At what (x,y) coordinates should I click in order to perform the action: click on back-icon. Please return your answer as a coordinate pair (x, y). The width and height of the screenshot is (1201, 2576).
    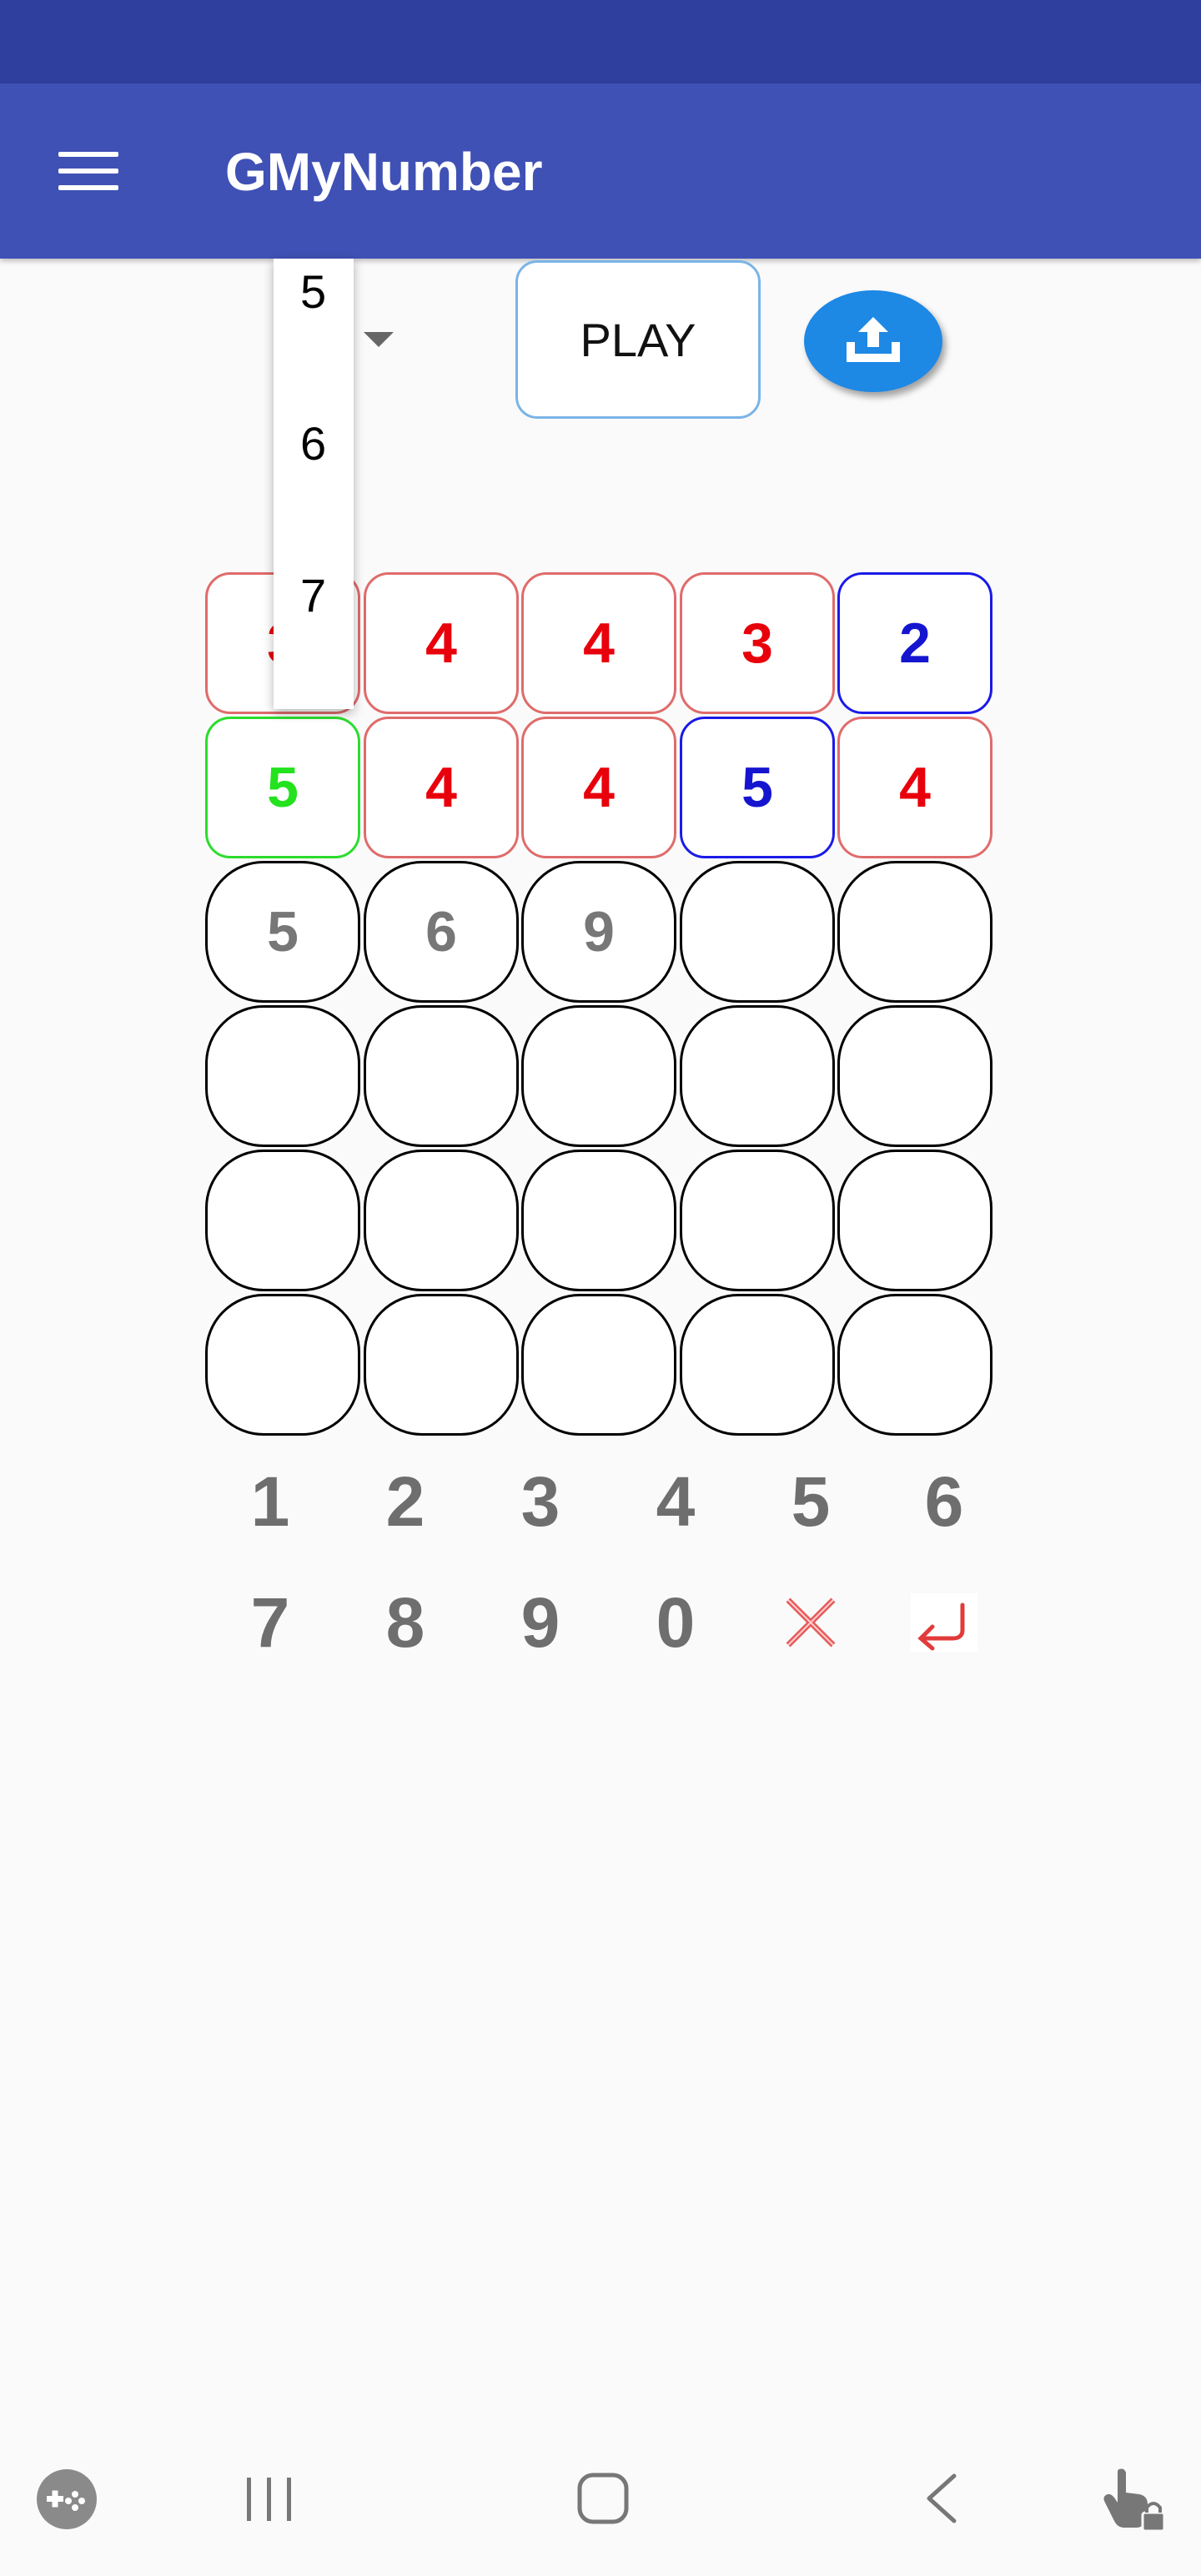
    Looking at the image, I should click on (941, 2500).